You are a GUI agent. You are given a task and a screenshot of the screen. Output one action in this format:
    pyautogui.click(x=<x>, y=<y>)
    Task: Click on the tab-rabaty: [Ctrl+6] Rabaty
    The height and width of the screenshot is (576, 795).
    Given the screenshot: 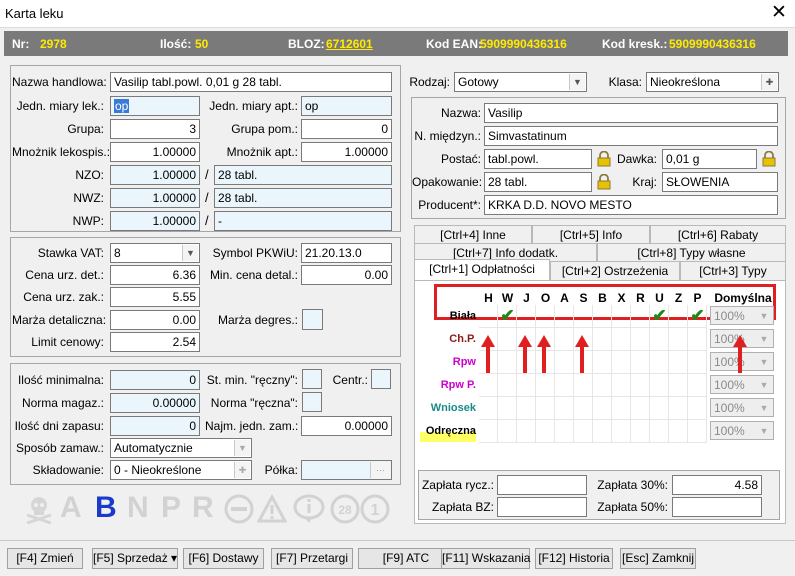 What is the action you would take?
    pyautogui.click(x=718, y=234)
    